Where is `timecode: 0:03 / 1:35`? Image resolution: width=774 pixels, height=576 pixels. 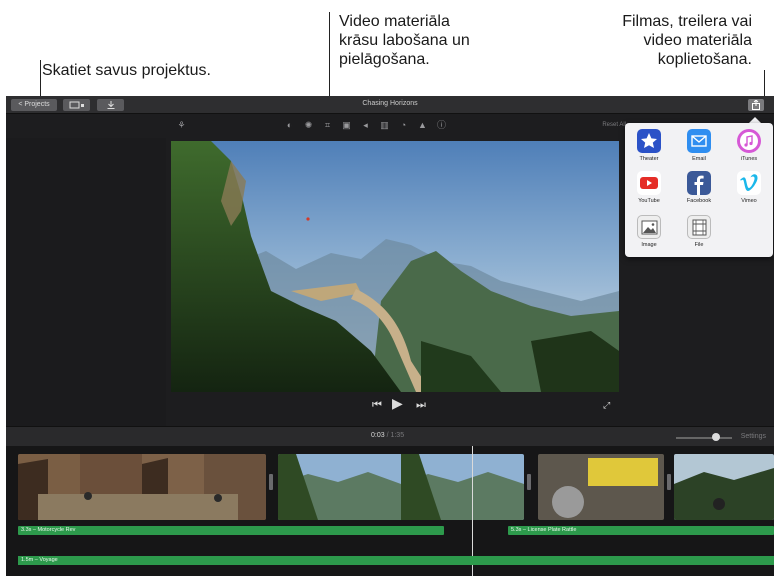
timecode: 0:03 / 1:35 is located at coordinates (387, 435).